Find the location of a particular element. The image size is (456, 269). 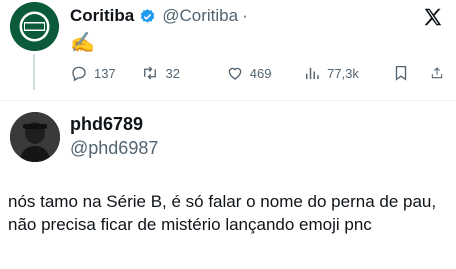

retweet-button: 32 is located at coordinates (183, 73).